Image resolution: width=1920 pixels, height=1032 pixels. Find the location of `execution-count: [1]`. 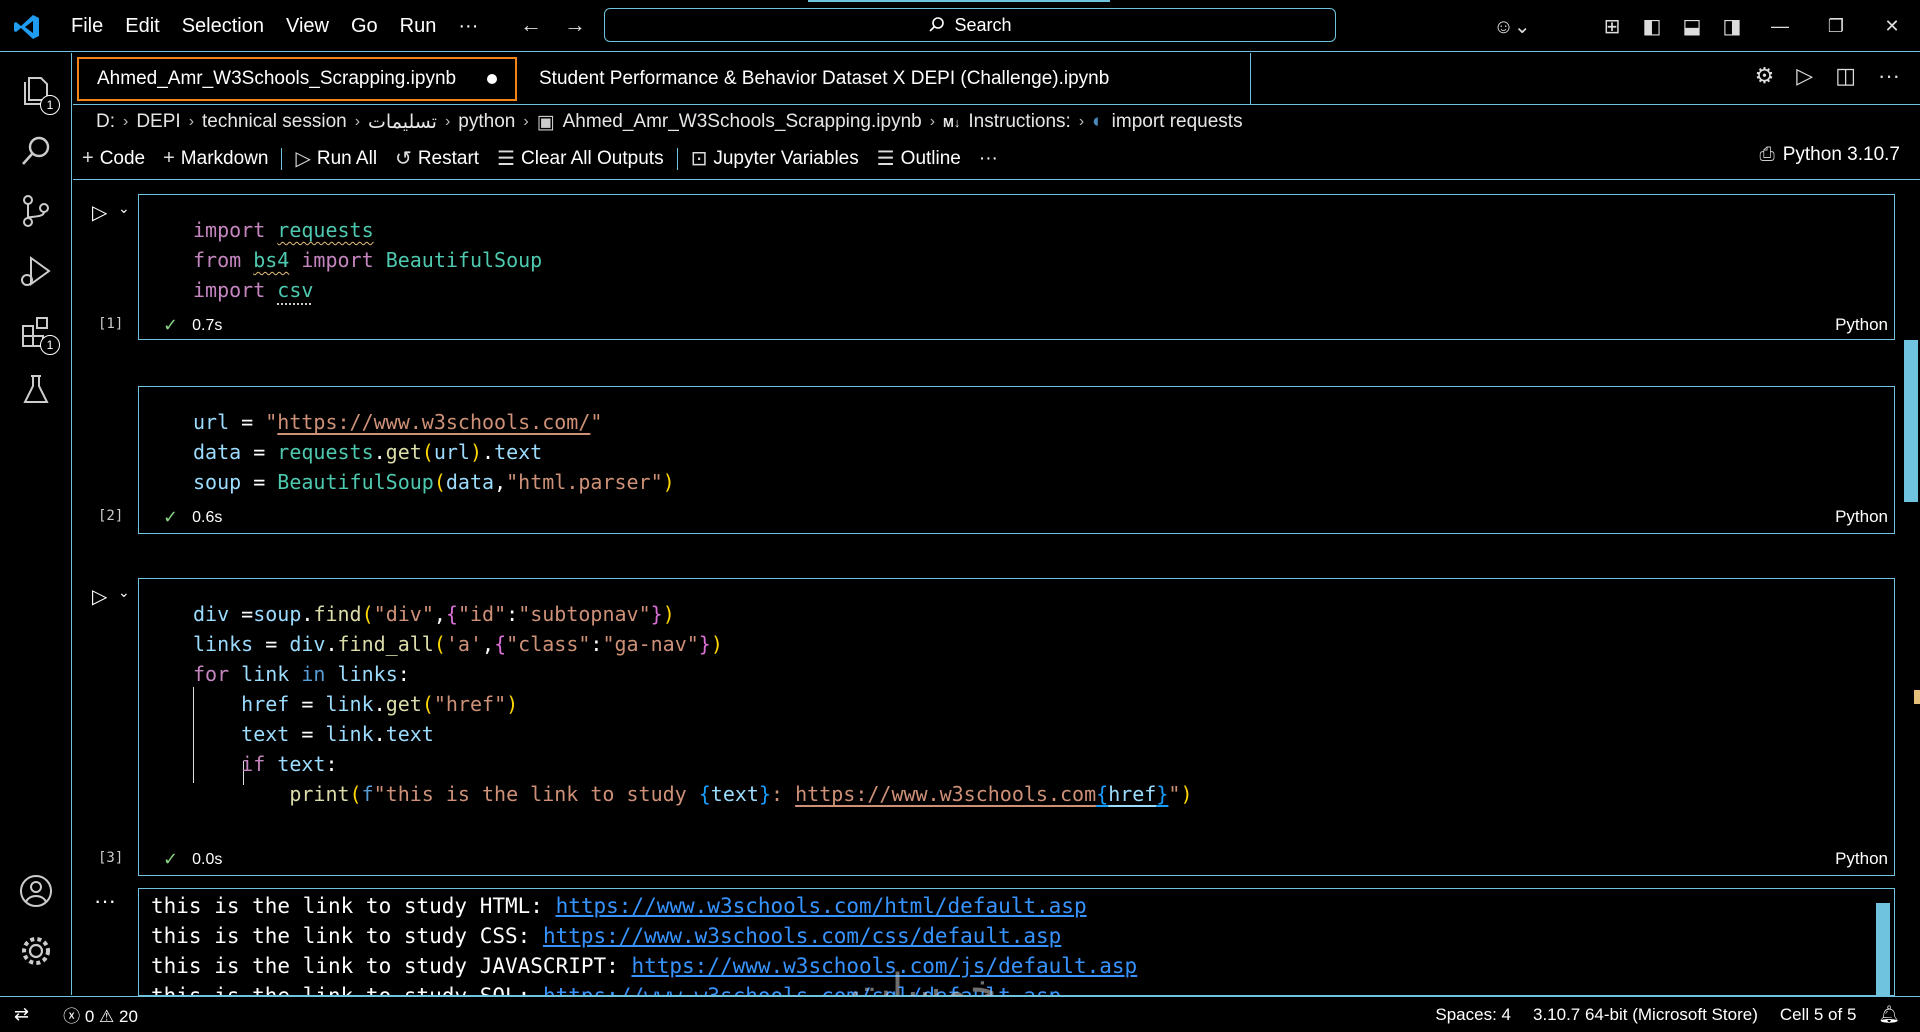

execution-count: [1] is located at coordinates (111, 324).